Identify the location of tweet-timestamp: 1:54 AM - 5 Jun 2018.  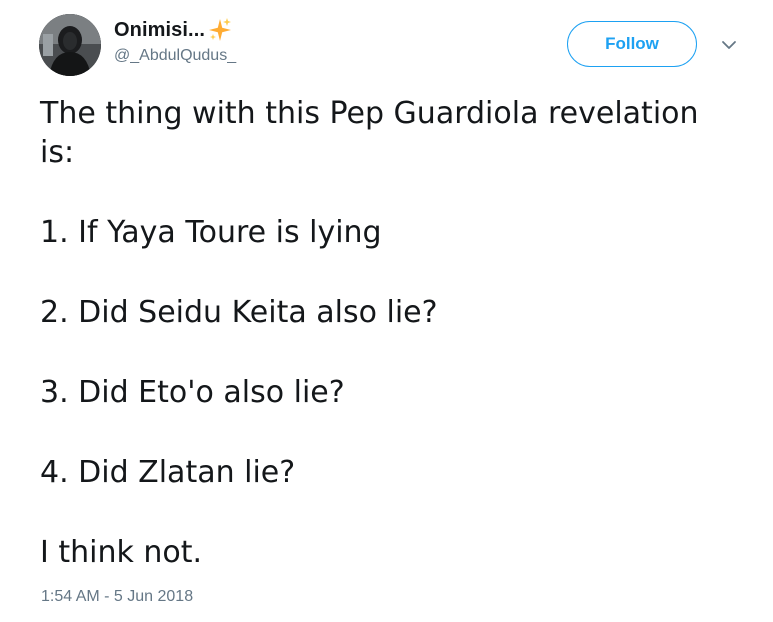
(117, 597).